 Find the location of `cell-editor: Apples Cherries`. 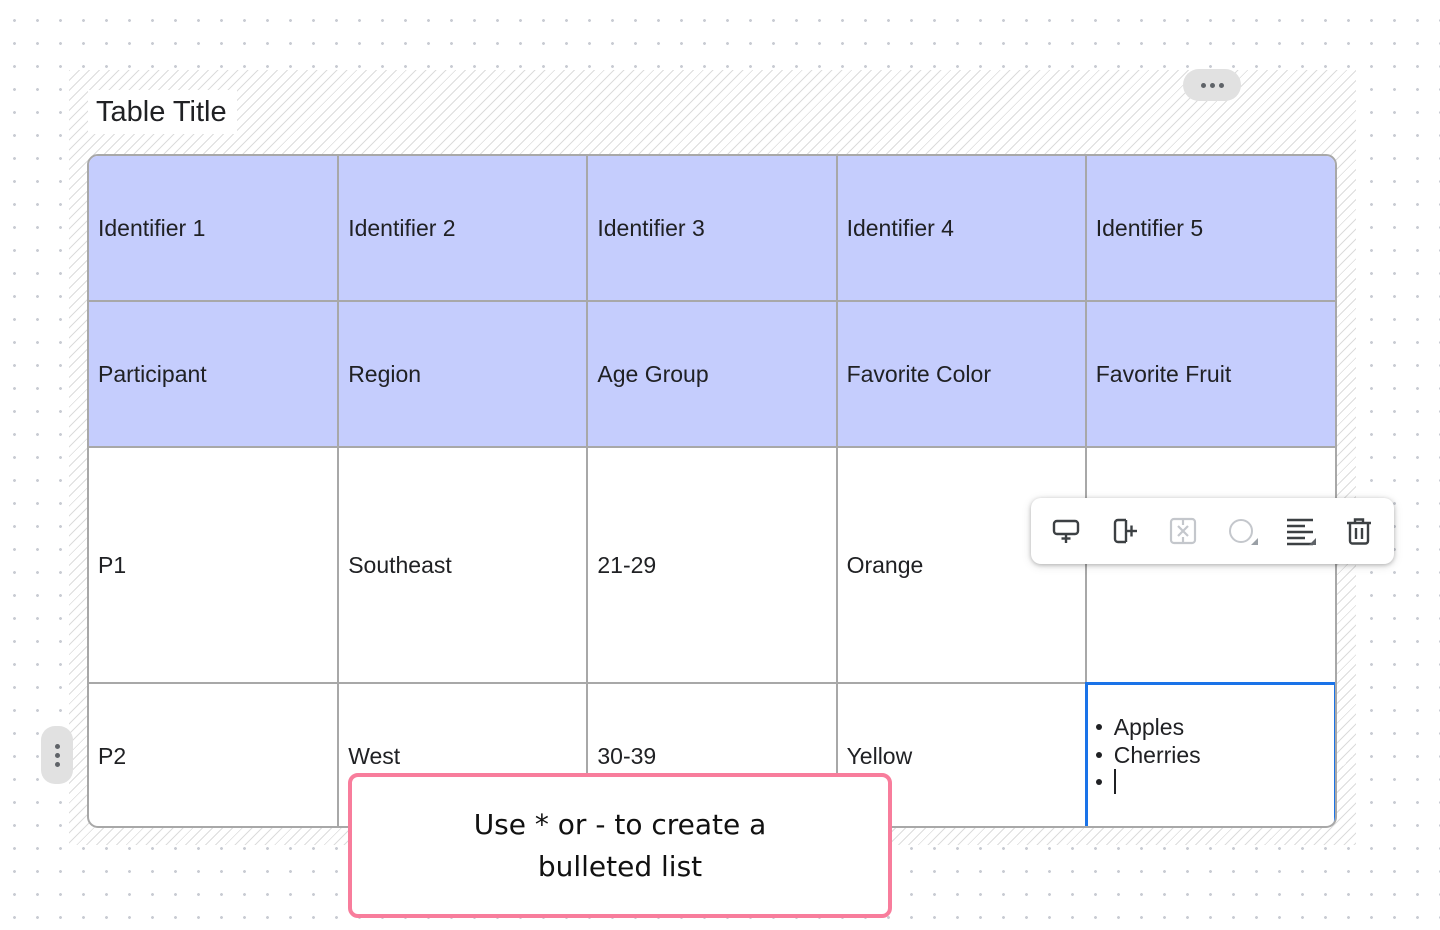

cell-editor: Apples Cherries is located at coordinates (1209, 754).